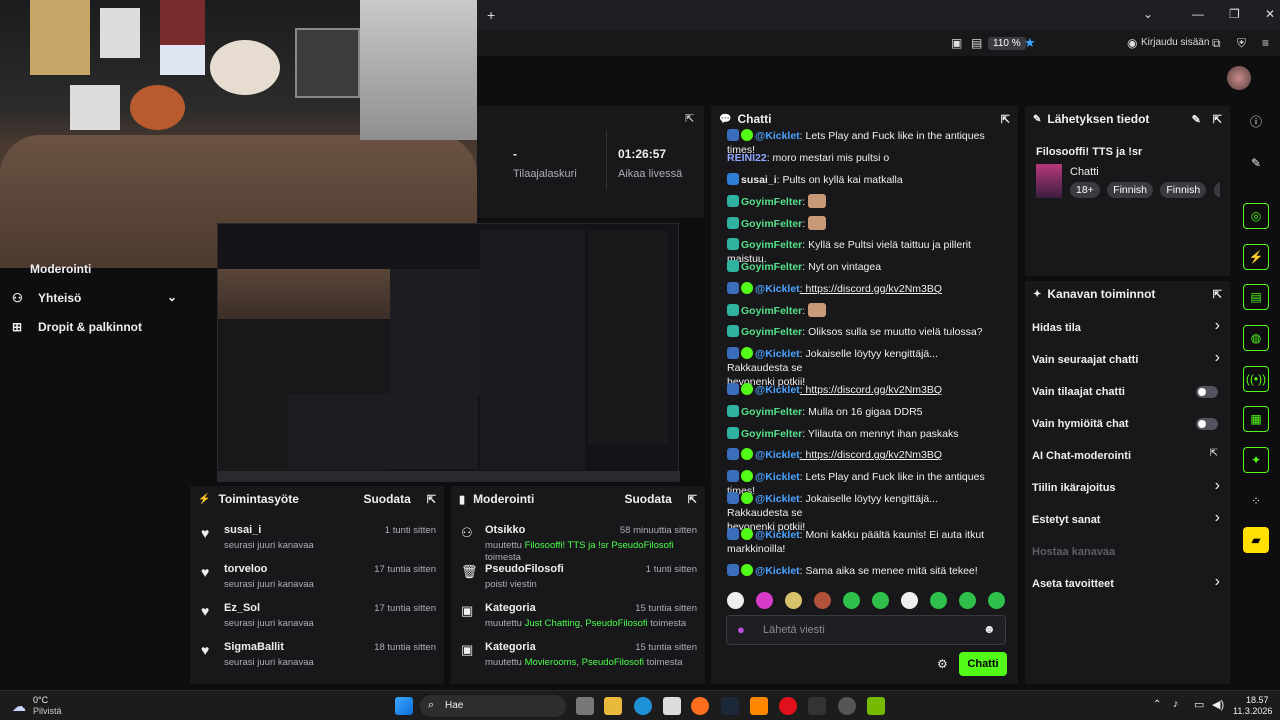 Image resolution: width=1280 pixels, height=720 pixels. I want to click on layers-icon: ▦, so click(1256, 419).